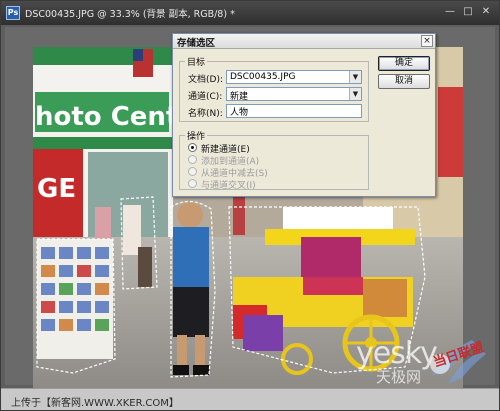 The width and height of the screenshot is (500, 411). Describe the element at coordinates (196, 43) in the screenshot. I see `dialog-title: 存储选区` at that location.